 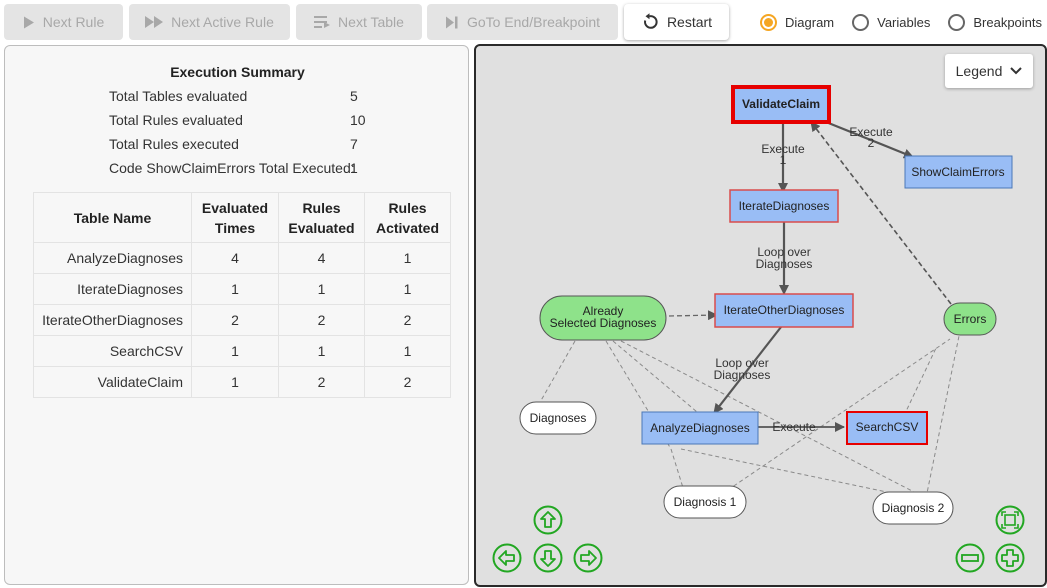 I want to click on edge-label: 2, so click(x=871, y=143).